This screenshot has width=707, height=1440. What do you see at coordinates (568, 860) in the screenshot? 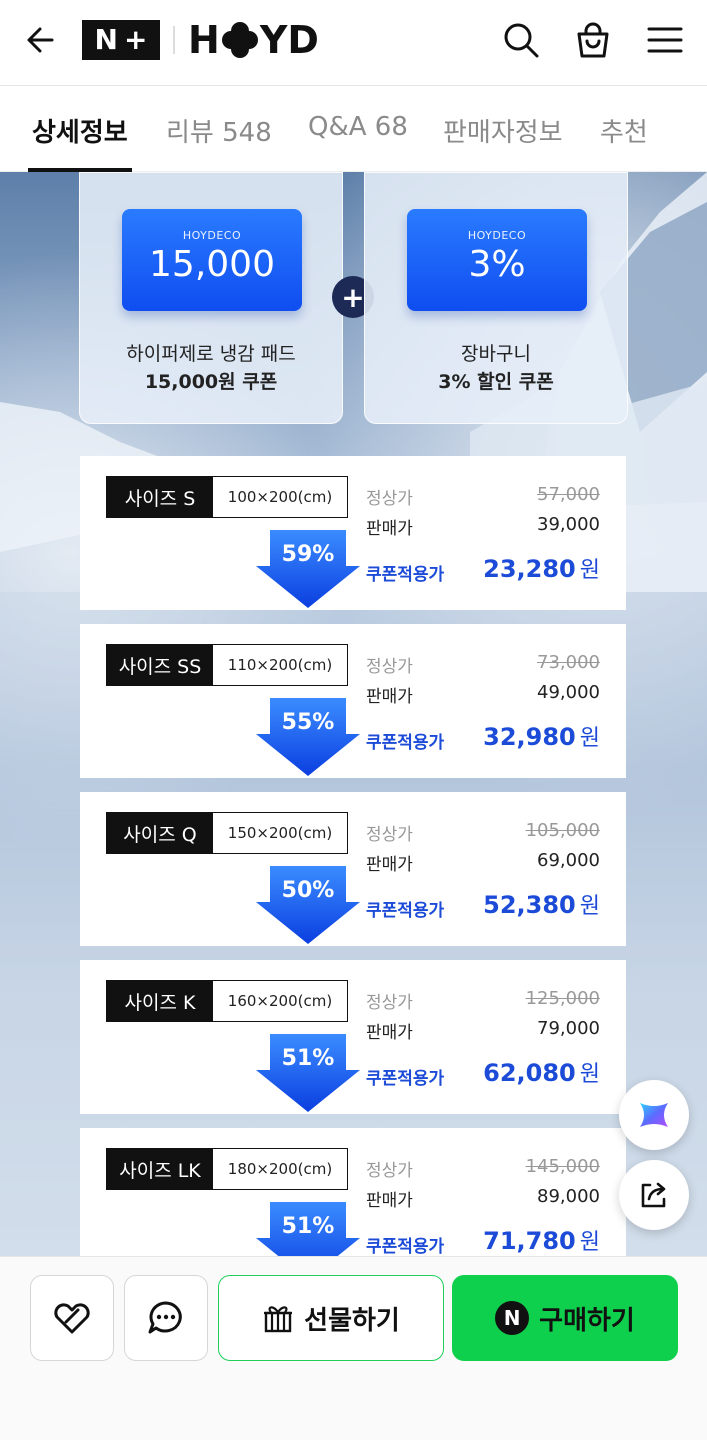
I see `sale-price: 69,000` at bounding box center [568, 860].